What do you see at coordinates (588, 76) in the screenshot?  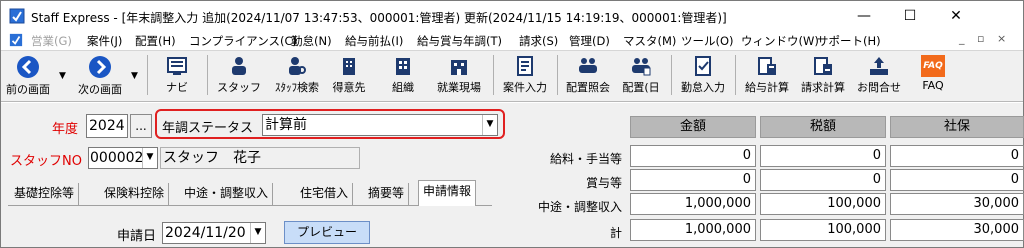 I see `assignment-inquiry-button: 配置照会` at bounding box center [588, 76].